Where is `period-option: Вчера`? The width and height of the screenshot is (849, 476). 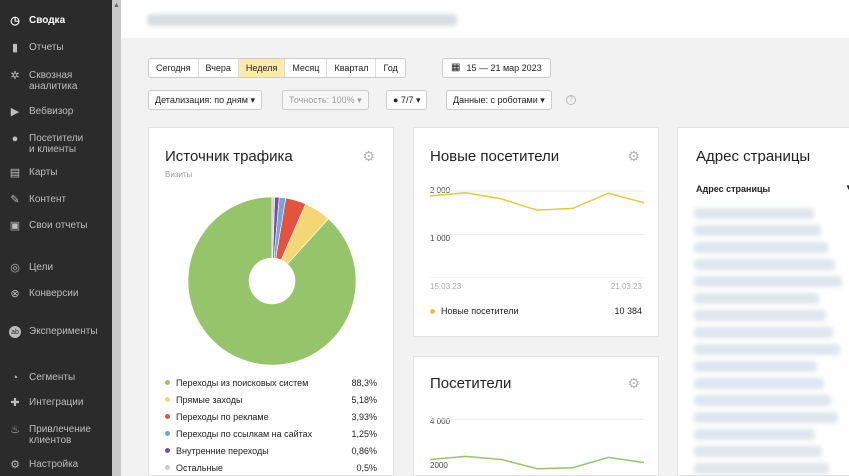
period-option: Вчера is located at coordinates (219, 68).